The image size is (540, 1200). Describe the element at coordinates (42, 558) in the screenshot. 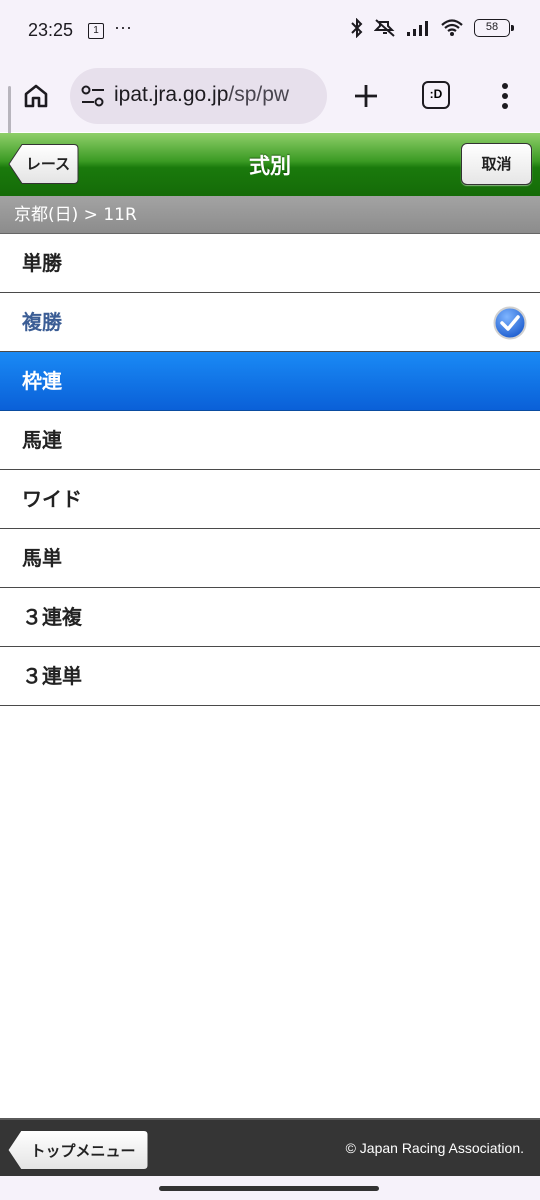

I see `bet-type-label: 馬単` at that location.